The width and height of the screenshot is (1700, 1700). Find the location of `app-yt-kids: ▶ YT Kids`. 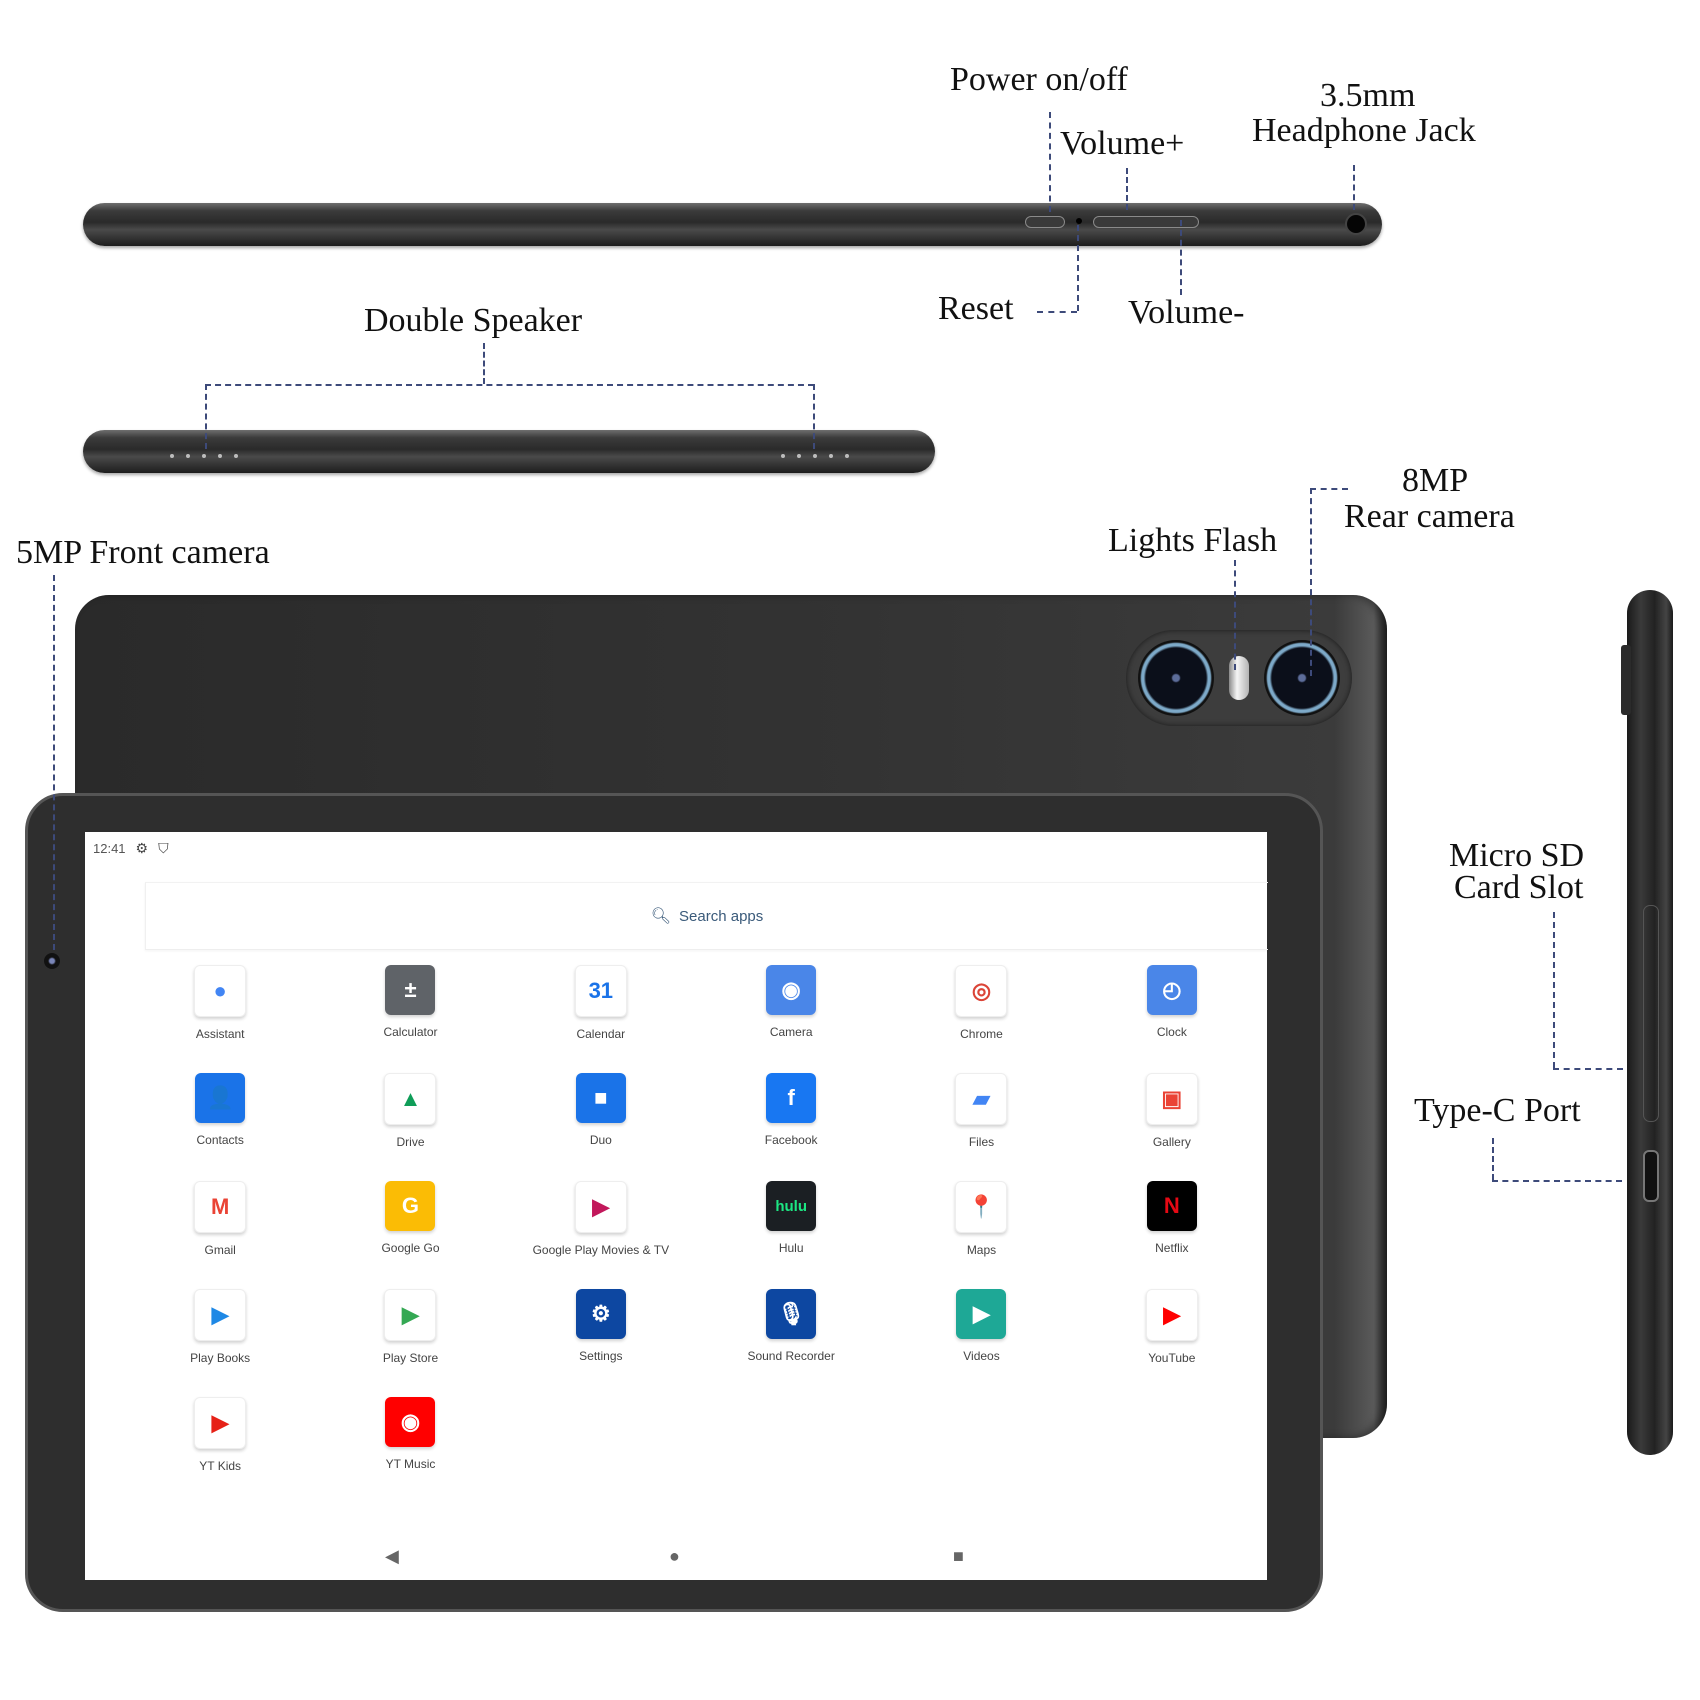

app-yt-kids: ▶ YT Kids is located at coordinates (220, 1433).